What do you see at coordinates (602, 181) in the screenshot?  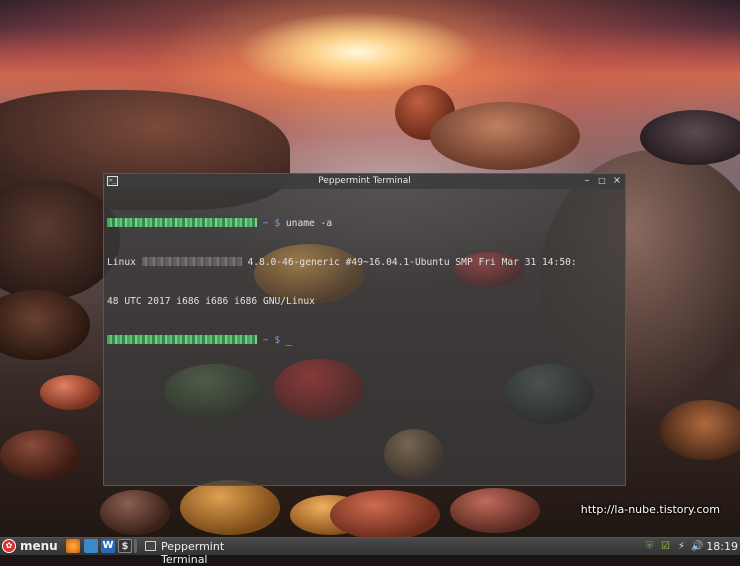 I see `maximize-button: □` at bounding box center [602, 181].